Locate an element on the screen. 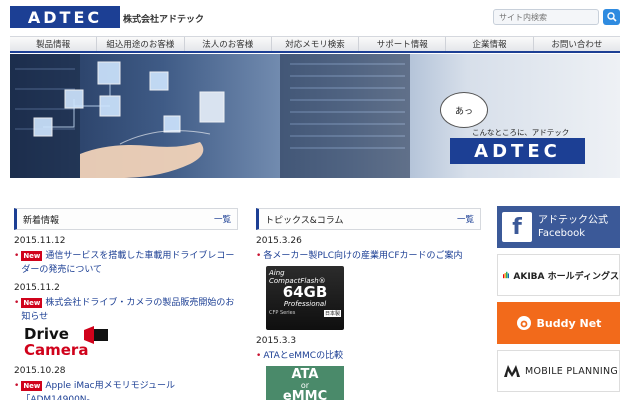 This screenshot has height=400, width=640. nav-support: サポート情報 is located at coordinates (403, 44).